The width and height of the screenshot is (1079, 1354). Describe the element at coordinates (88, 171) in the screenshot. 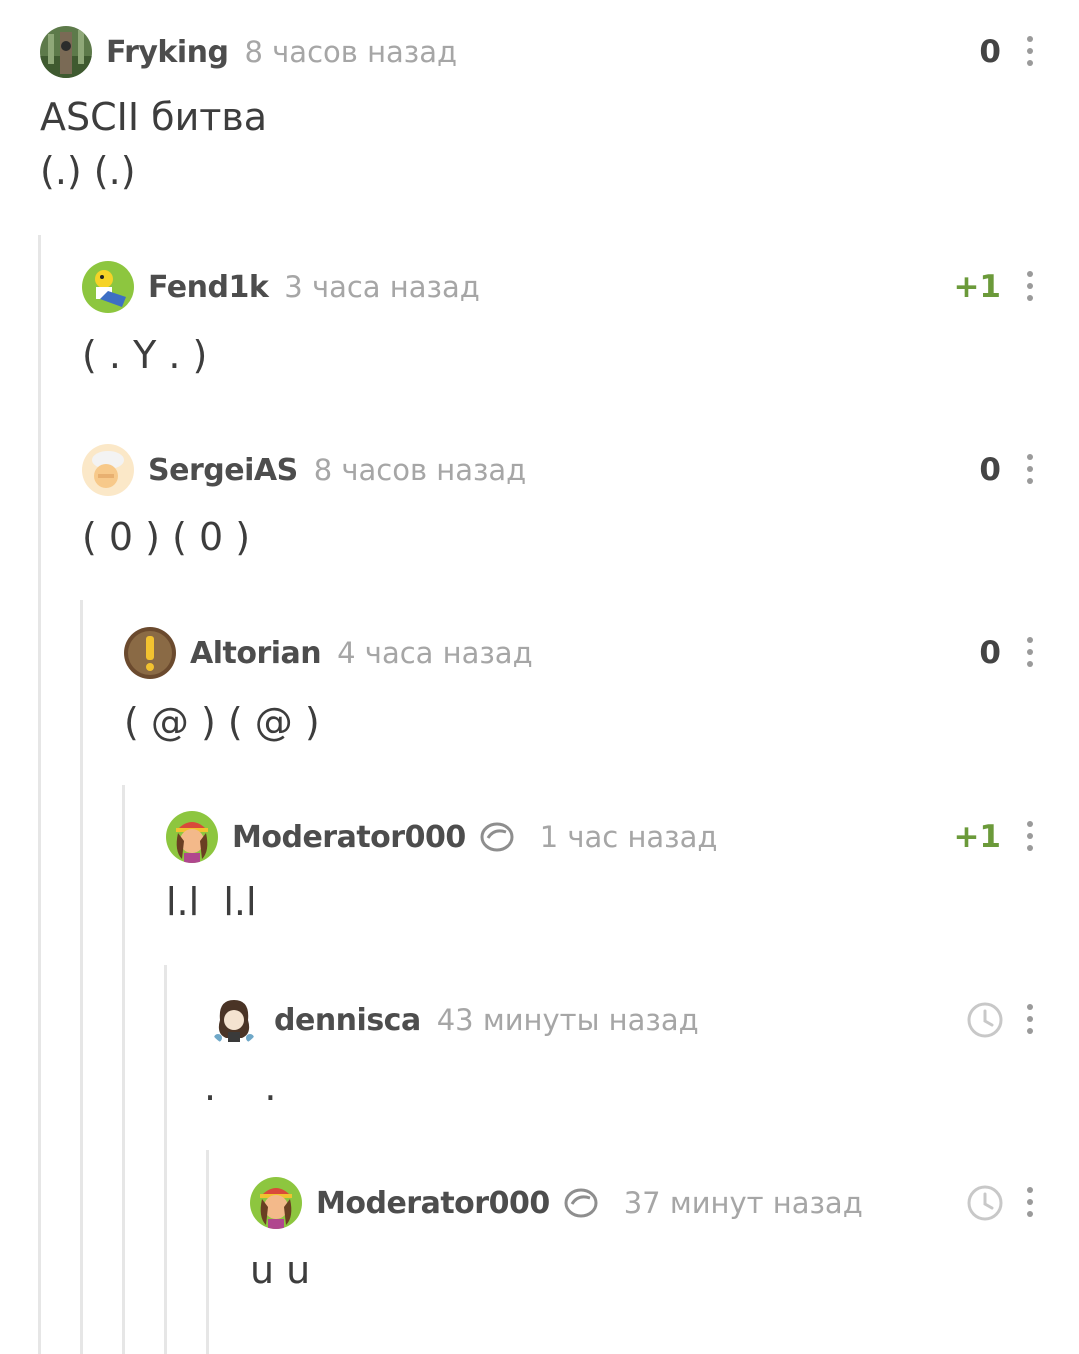

I see `comment-text-line: (.) (.)` at that location.